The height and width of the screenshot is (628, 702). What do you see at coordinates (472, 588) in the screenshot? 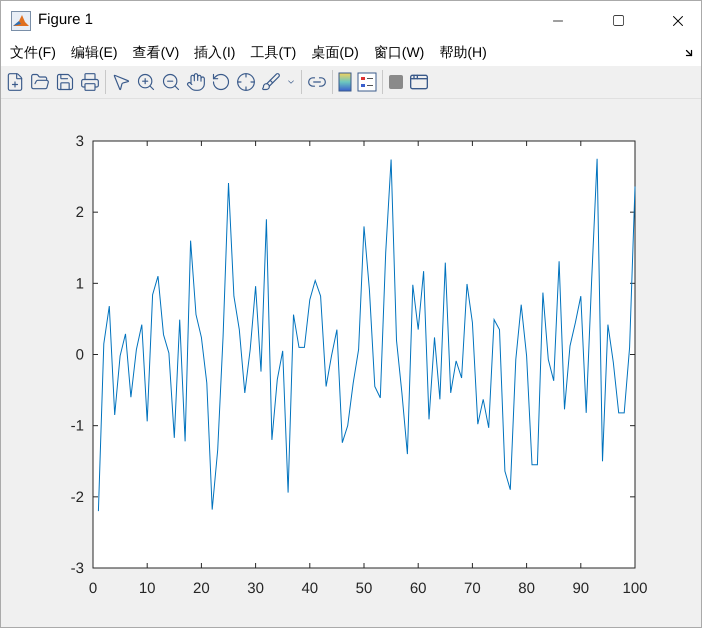
I see `x-tick-label: 70` at bounding box center [472, 588].